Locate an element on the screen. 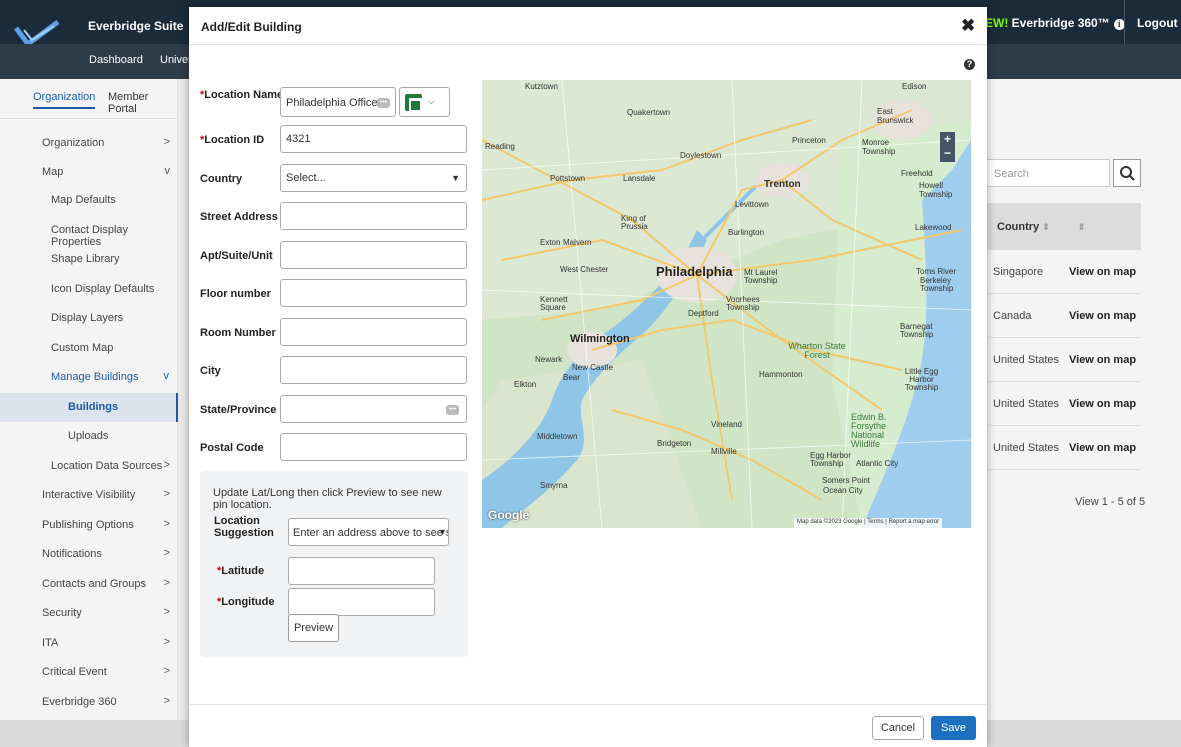 The height and width of the screenshot is (747, 1181). city-input is located at coordinates (373, 370).